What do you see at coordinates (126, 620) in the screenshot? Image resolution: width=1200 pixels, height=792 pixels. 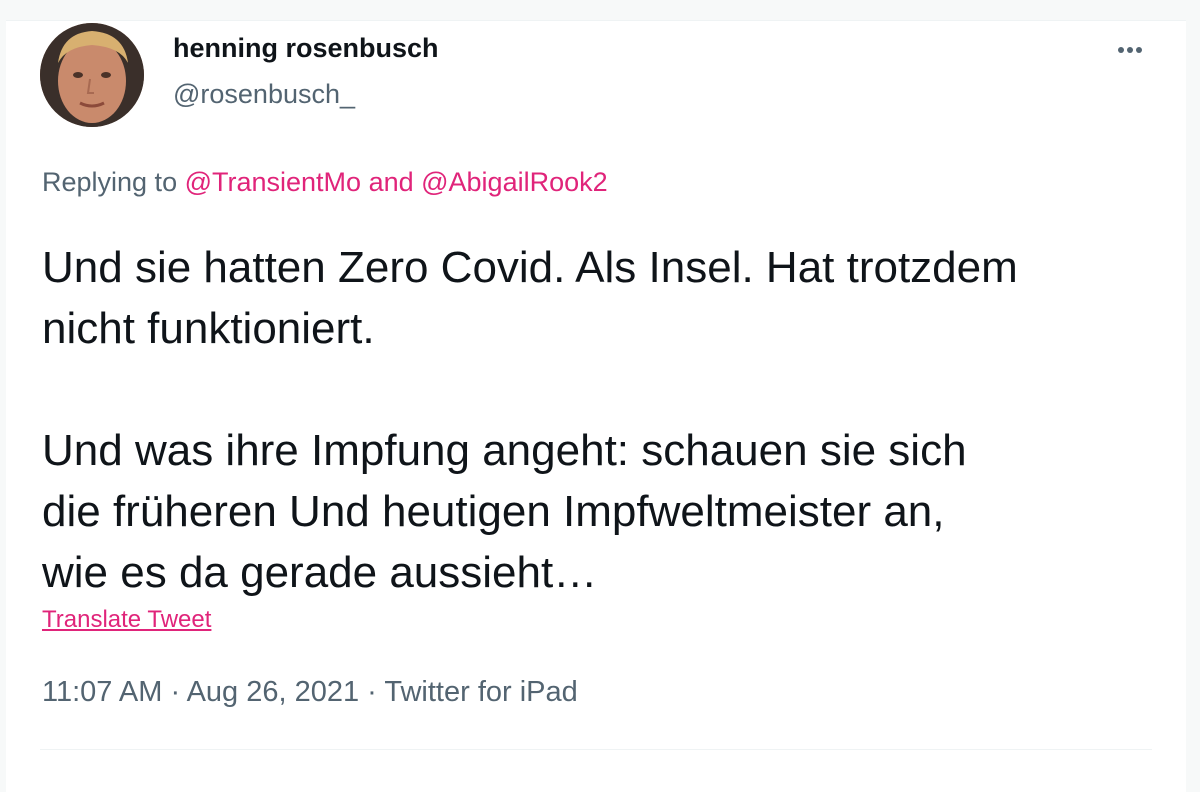 I see `translate-tweet-link: Translate Tweet` at bounding box center [126, 620].